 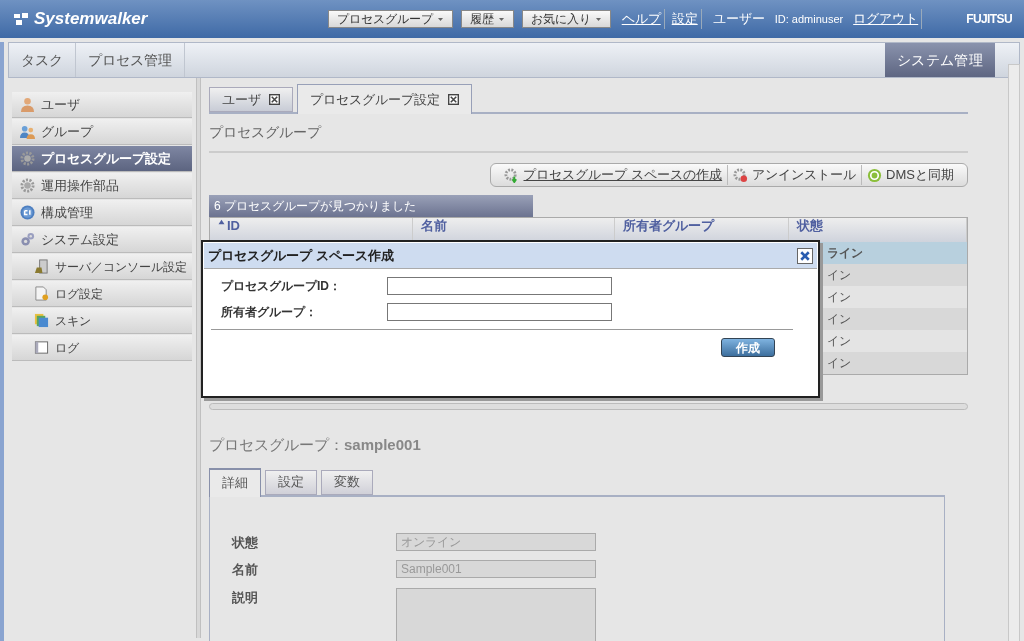 I want to click on field-label: 説明, so click(x=245, y=597).